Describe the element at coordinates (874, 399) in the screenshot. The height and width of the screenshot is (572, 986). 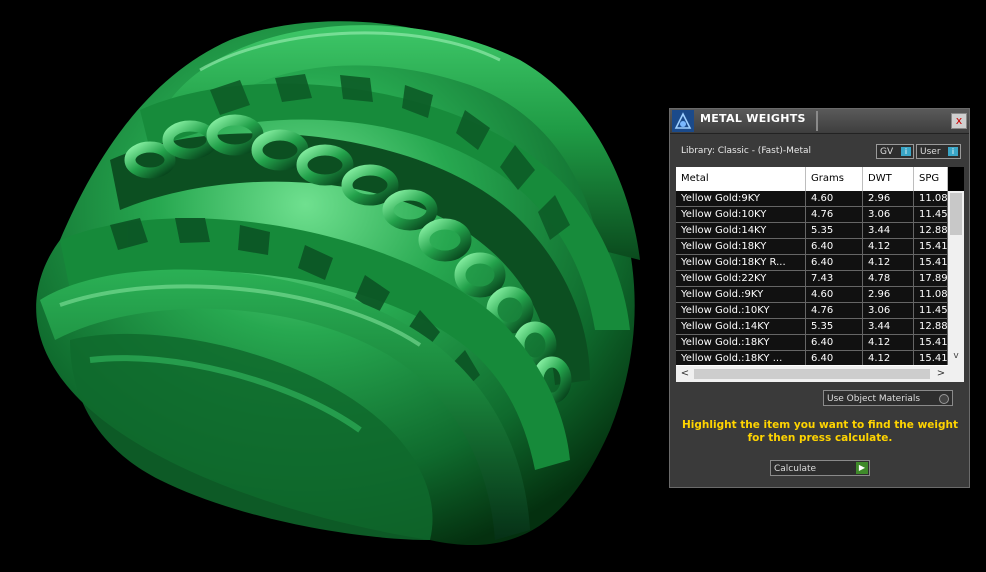
I see `use-object-materials-label: Use Object Materials` at that location.